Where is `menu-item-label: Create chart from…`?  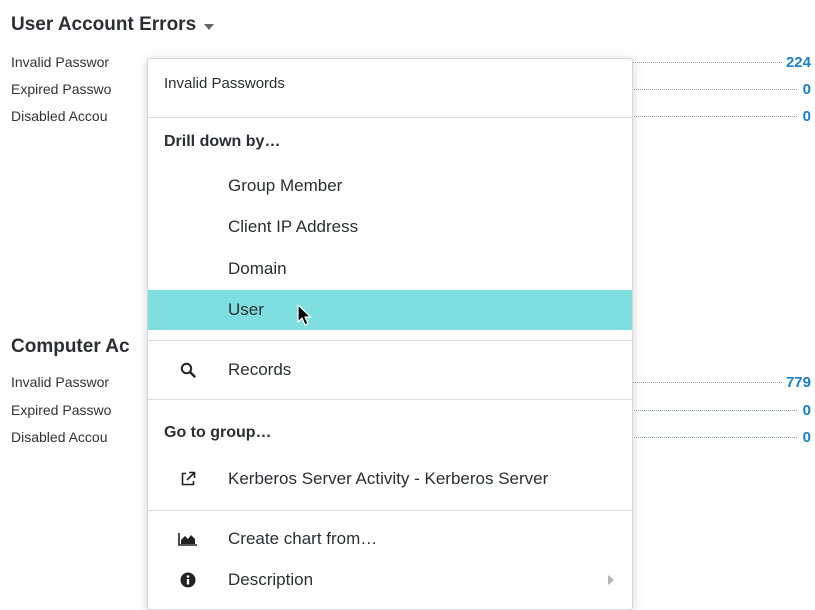 menu-item-label: Create chart from… is located at coordinates (303, 538).